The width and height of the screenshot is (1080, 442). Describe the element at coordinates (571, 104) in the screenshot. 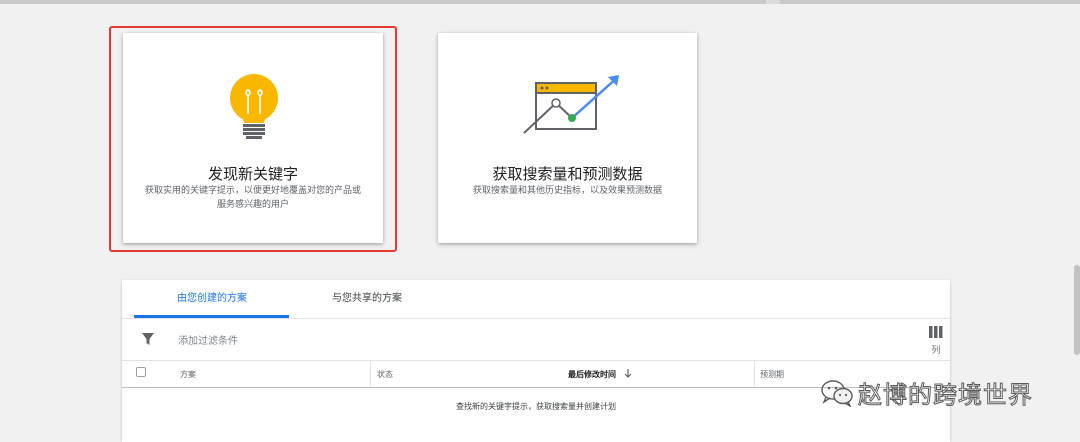

I see `trend-chart-icon` at that location.